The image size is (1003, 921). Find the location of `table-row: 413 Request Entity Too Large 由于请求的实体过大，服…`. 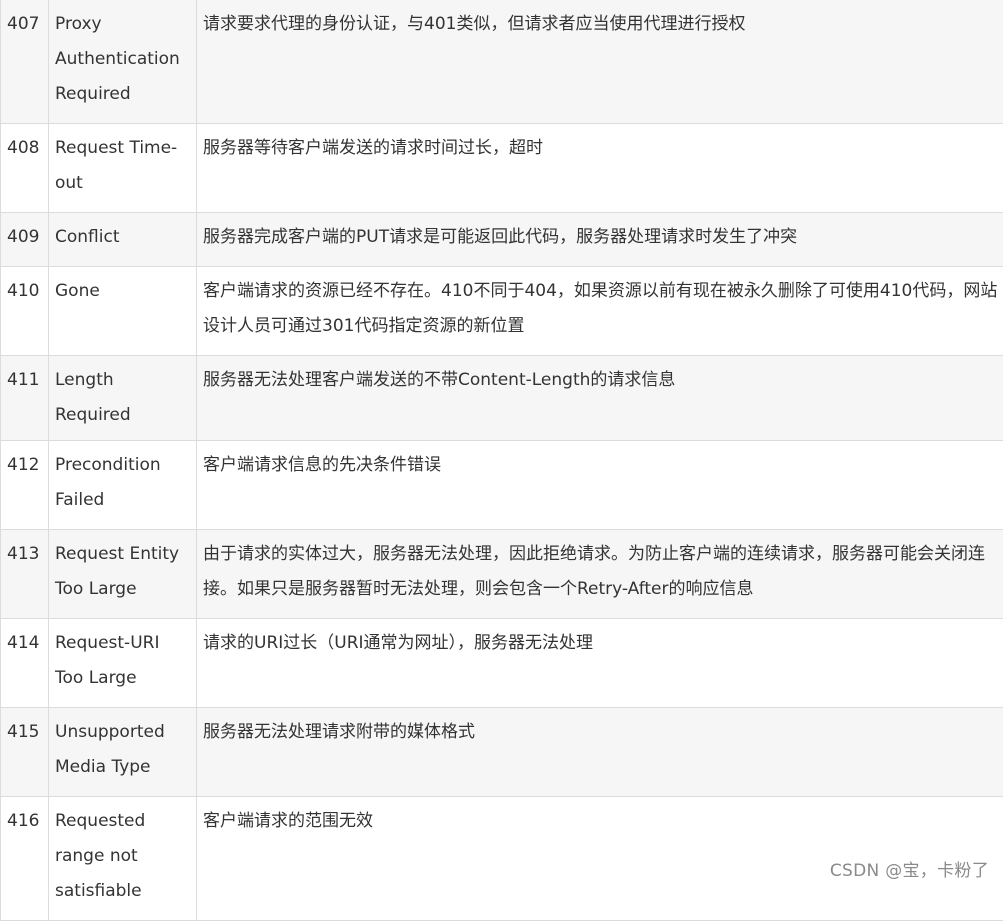

table-row: 413 Request Entity Too Large 由于请求的实体过大，服… is located at coordinates (502, 574).